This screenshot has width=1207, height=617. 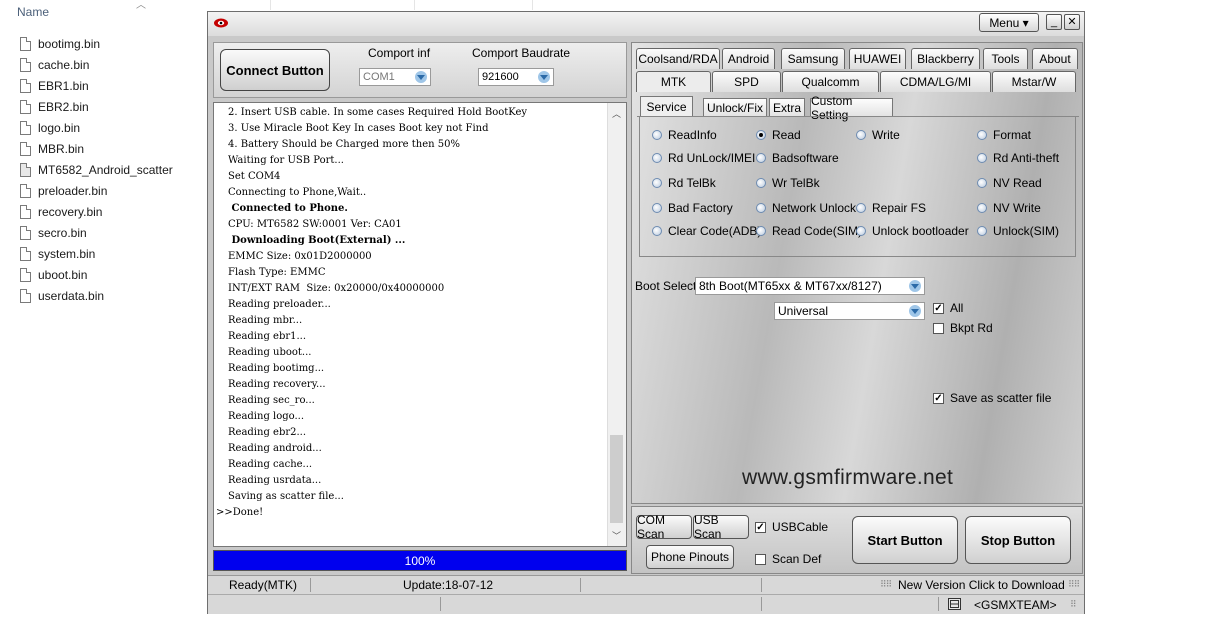 I want to click on boot-select: 8th Boot(MT65xx & MT67xx/8127), so click(x=810, y=286).